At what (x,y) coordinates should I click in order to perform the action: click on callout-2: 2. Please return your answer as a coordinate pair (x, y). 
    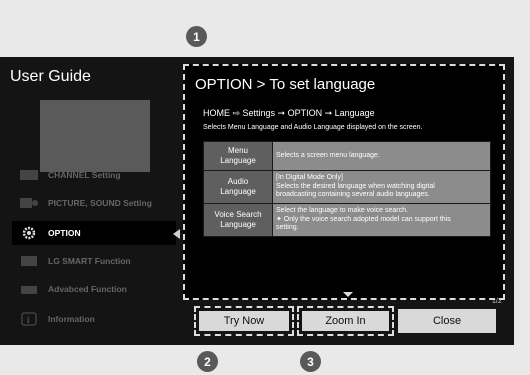
    Looking at the image, I should click on (207, 361).